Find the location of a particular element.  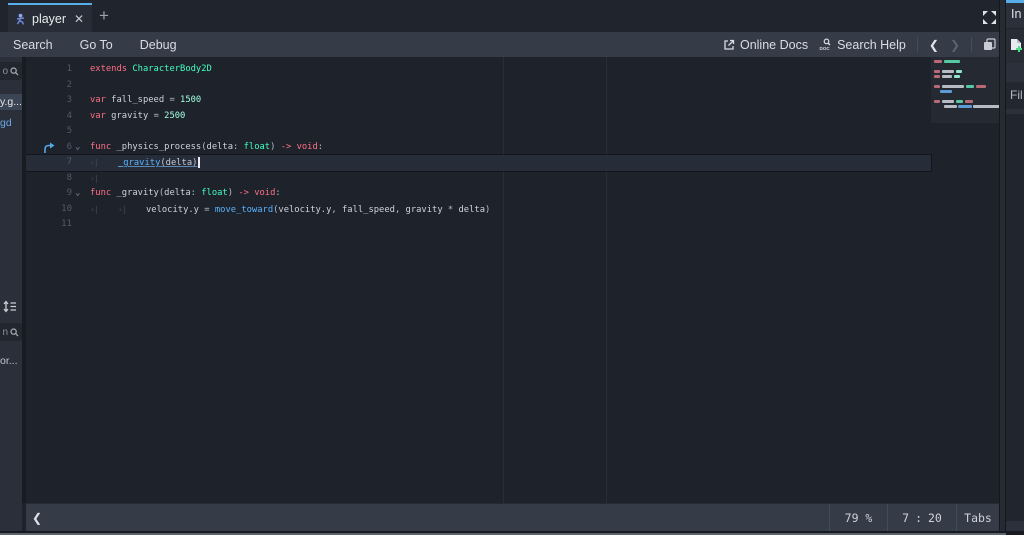

code-line-7: 7 ›| _gravity(delta) is located at coordinates (479, 163).